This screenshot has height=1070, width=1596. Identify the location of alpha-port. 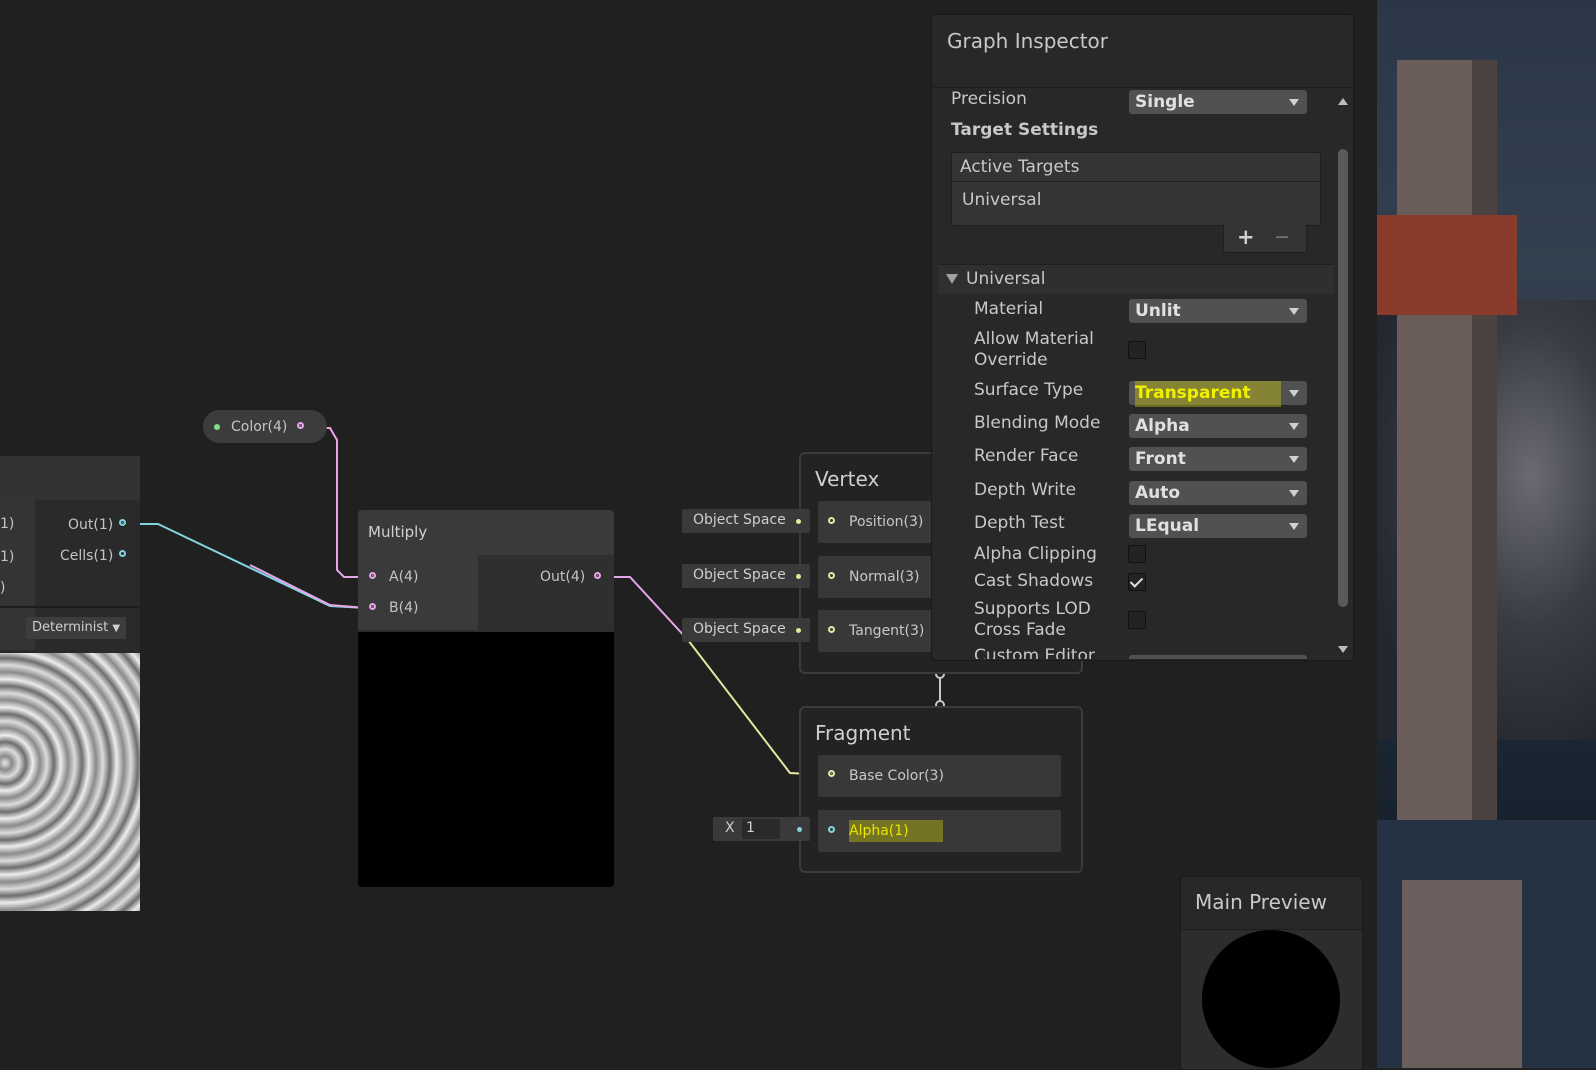
(831, 829).